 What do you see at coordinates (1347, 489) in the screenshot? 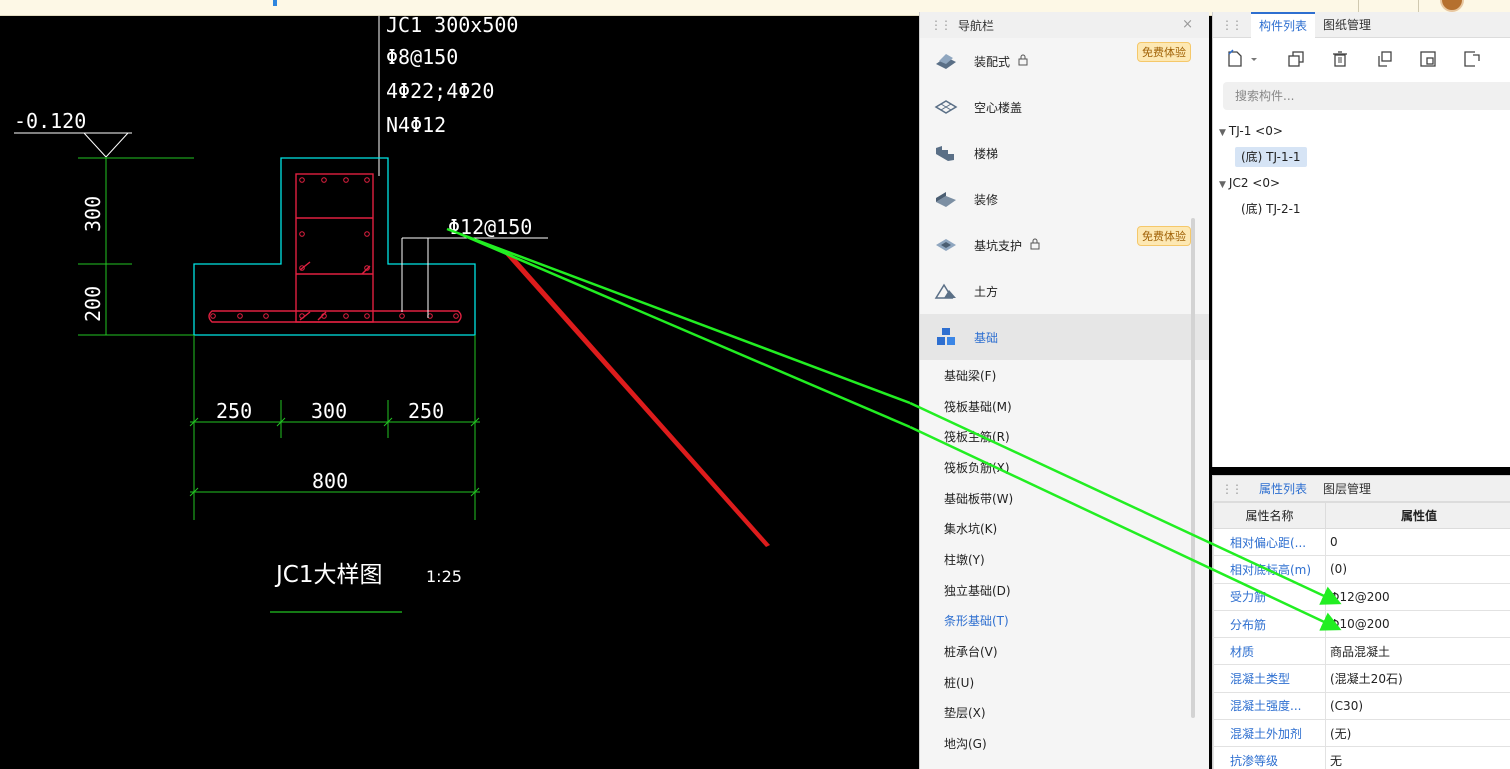
I see `tab-layer-management: 图层管理` at bounding box center [1347, 489].